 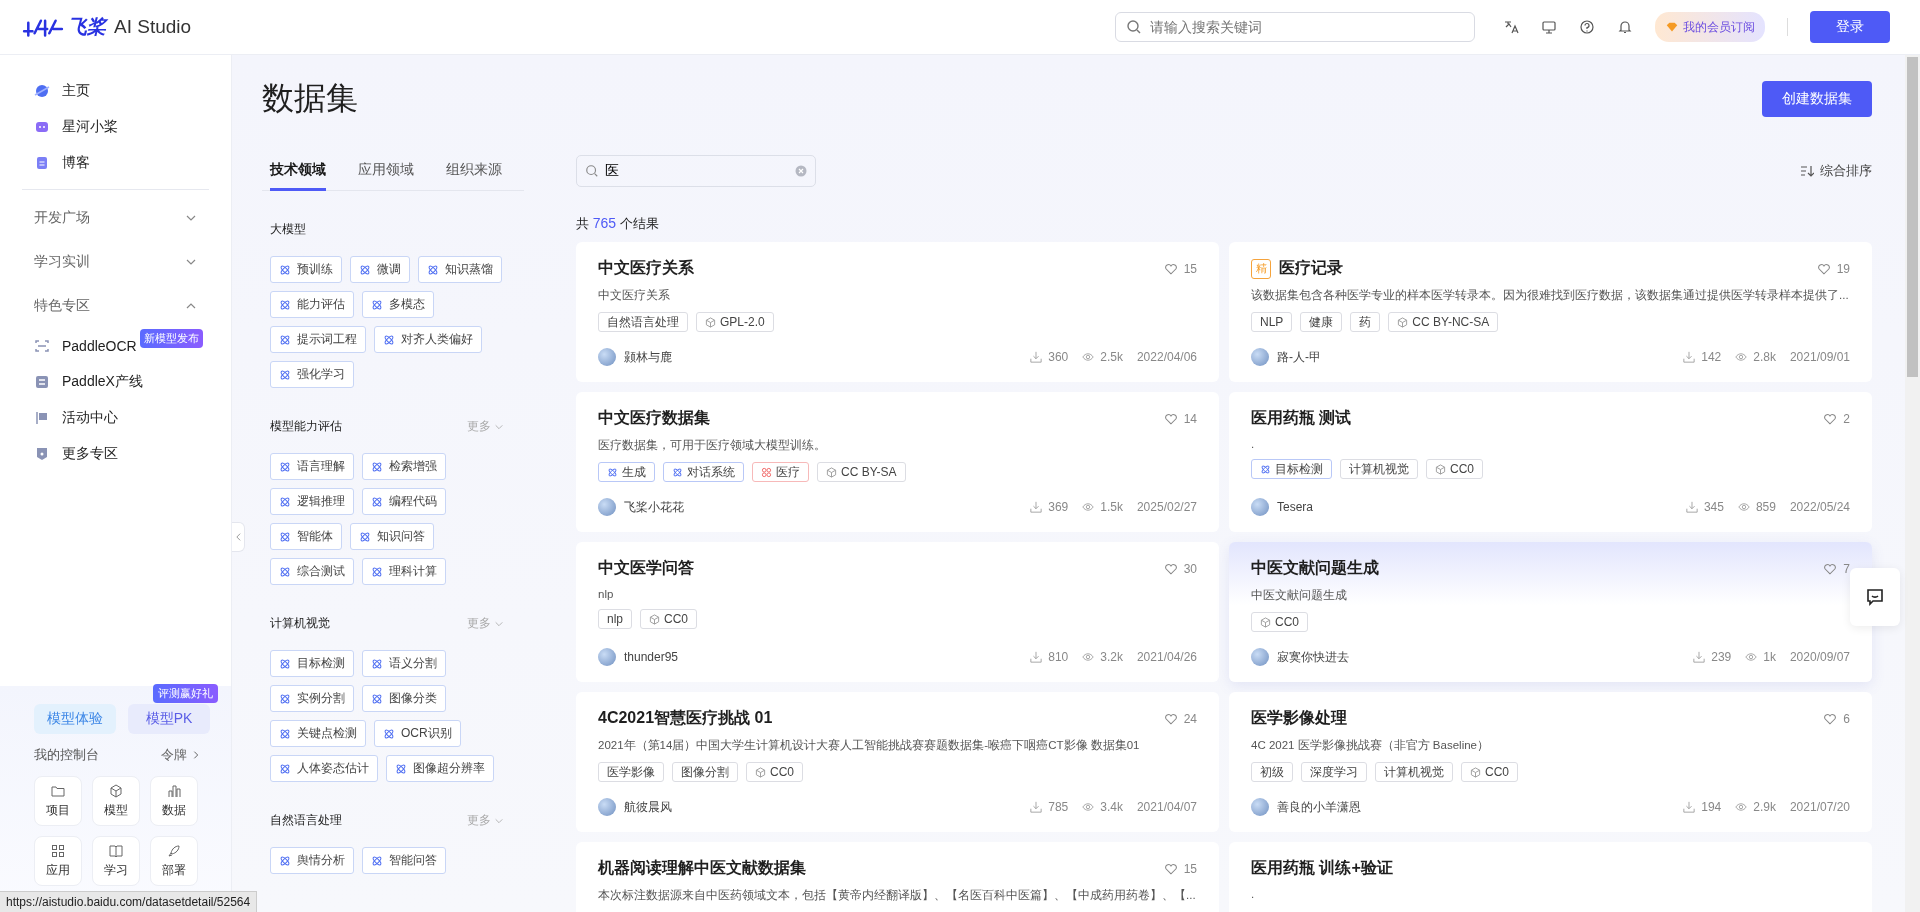 What do you see at coordinates (1511, 27) in the screenshot?
I see `translate-icon` at bounding box center [1511, 27].